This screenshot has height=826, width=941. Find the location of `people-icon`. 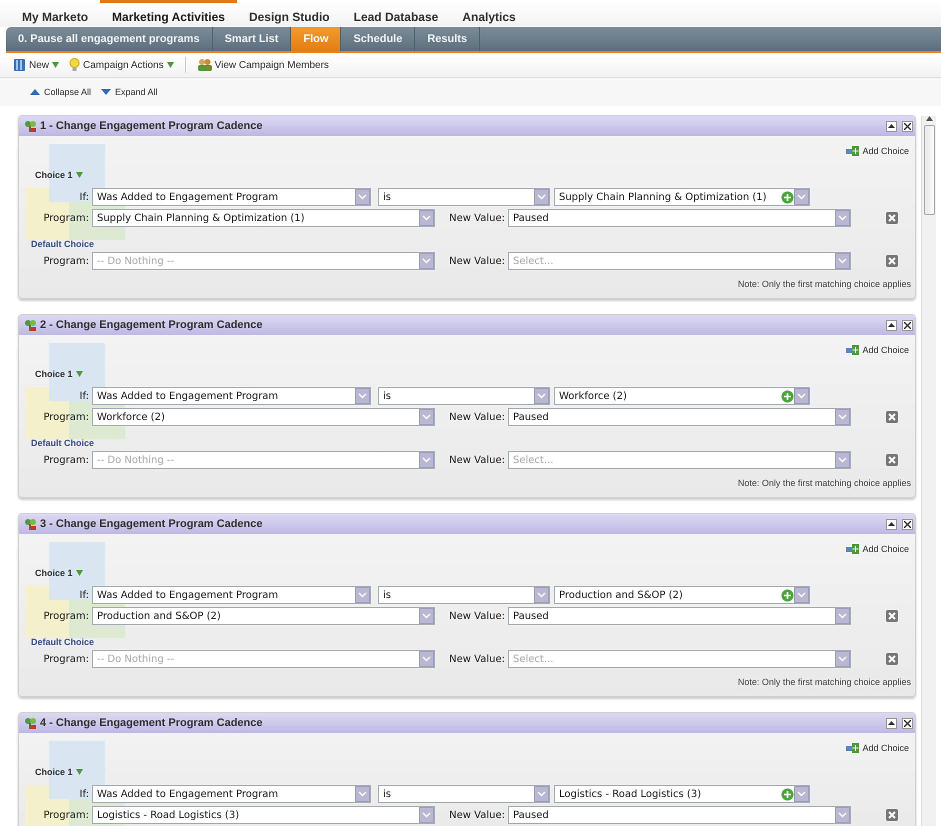

people-icon is located at coordinates (204, 65).